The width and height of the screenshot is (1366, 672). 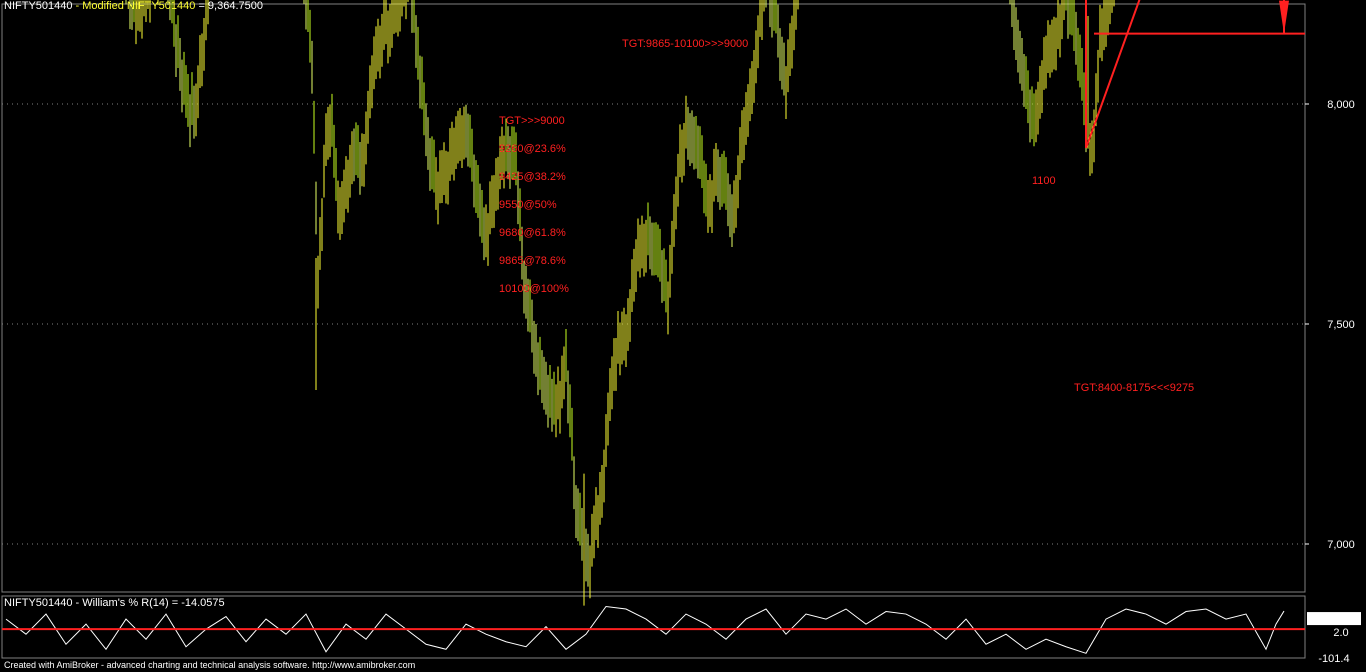 I want to click on fib-level-text: 10100@100%, so click(x=534, y=289).